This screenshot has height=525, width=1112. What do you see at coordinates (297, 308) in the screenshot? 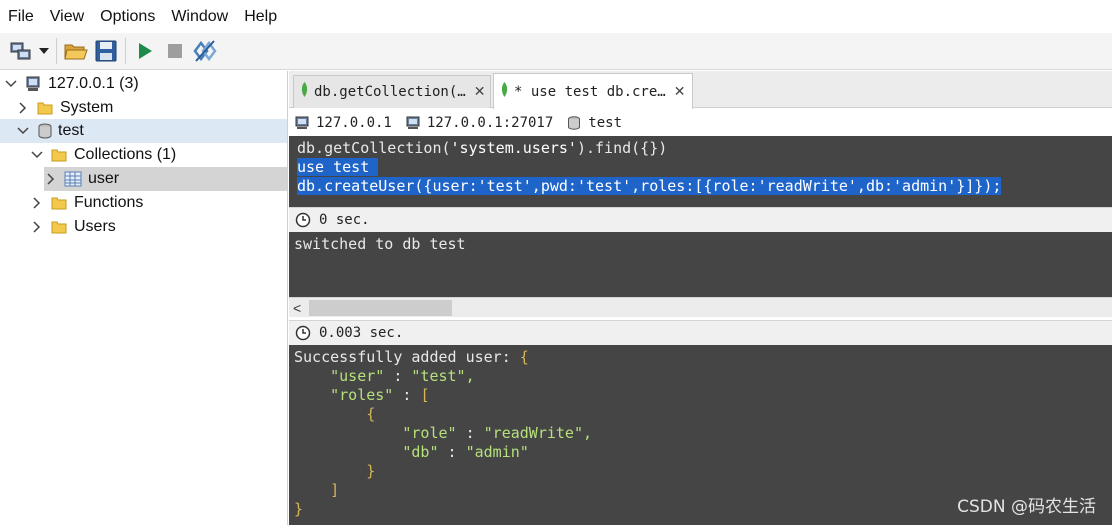
I see `scroll-left-icon: <` at bounding box center [297, 308].